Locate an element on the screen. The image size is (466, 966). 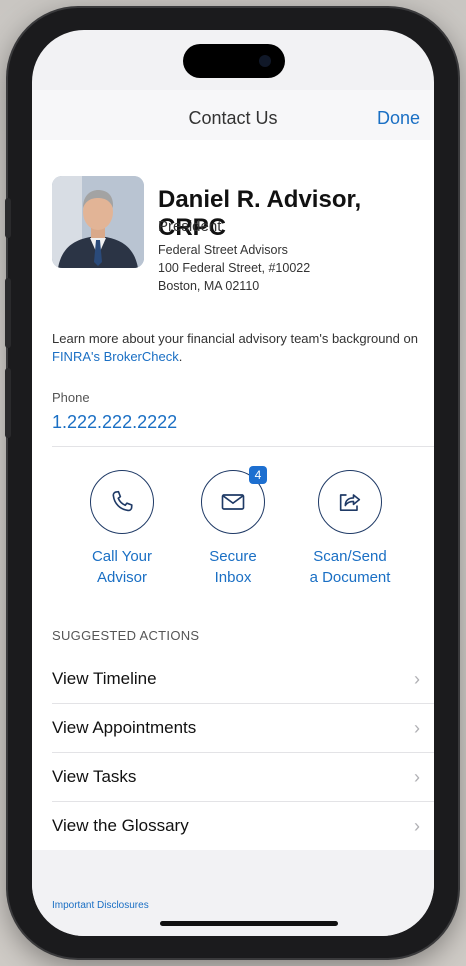
address-line-2: Boston, MA 02110 is located at coordinates (209, 286).